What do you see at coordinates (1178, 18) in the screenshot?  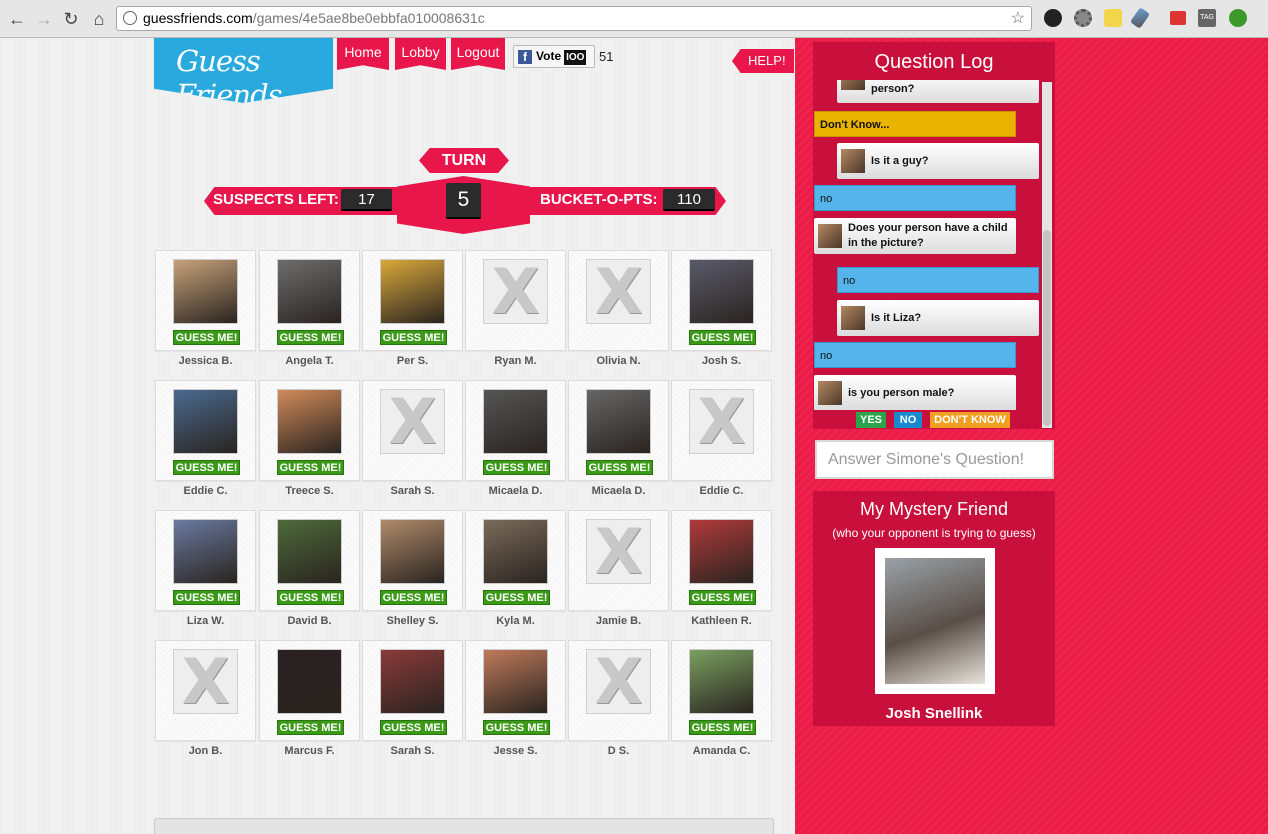 I see `clip-icon` at bounding box center [1178, 18].